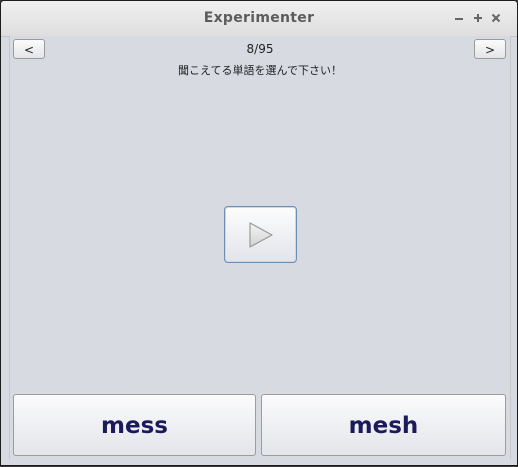 This screenshot has width=518, height=467. I want to click on window-title: Experimenter, so click(259, 18).